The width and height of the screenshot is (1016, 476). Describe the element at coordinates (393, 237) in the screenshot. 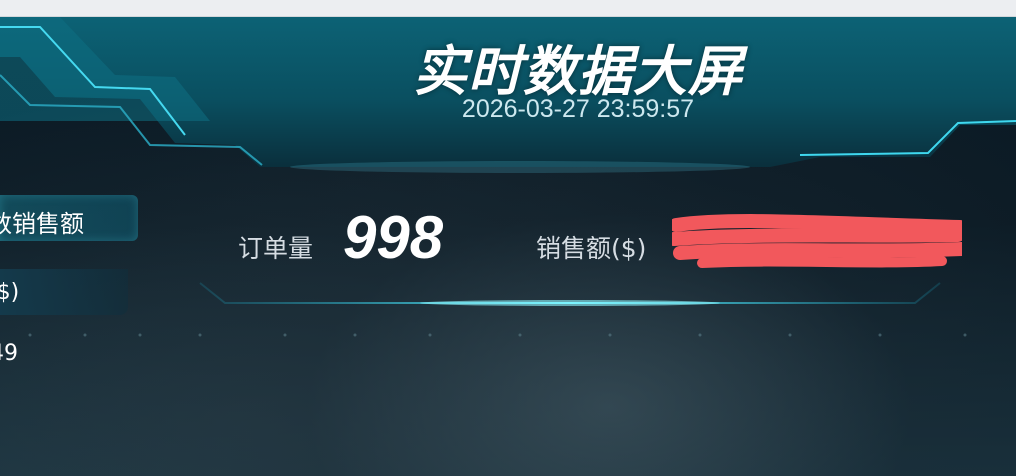

I see `order-count-value: 998` at that location.